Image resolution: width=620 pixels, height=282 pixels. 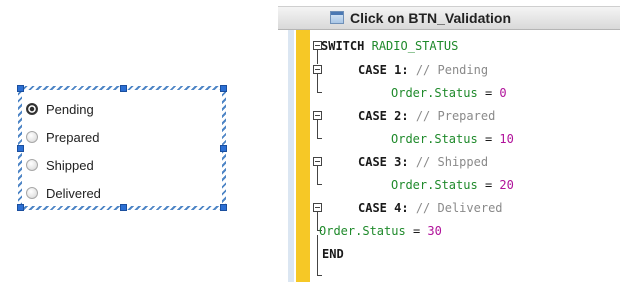 I want to click on editor-gutter, so click(x=291, y=156).